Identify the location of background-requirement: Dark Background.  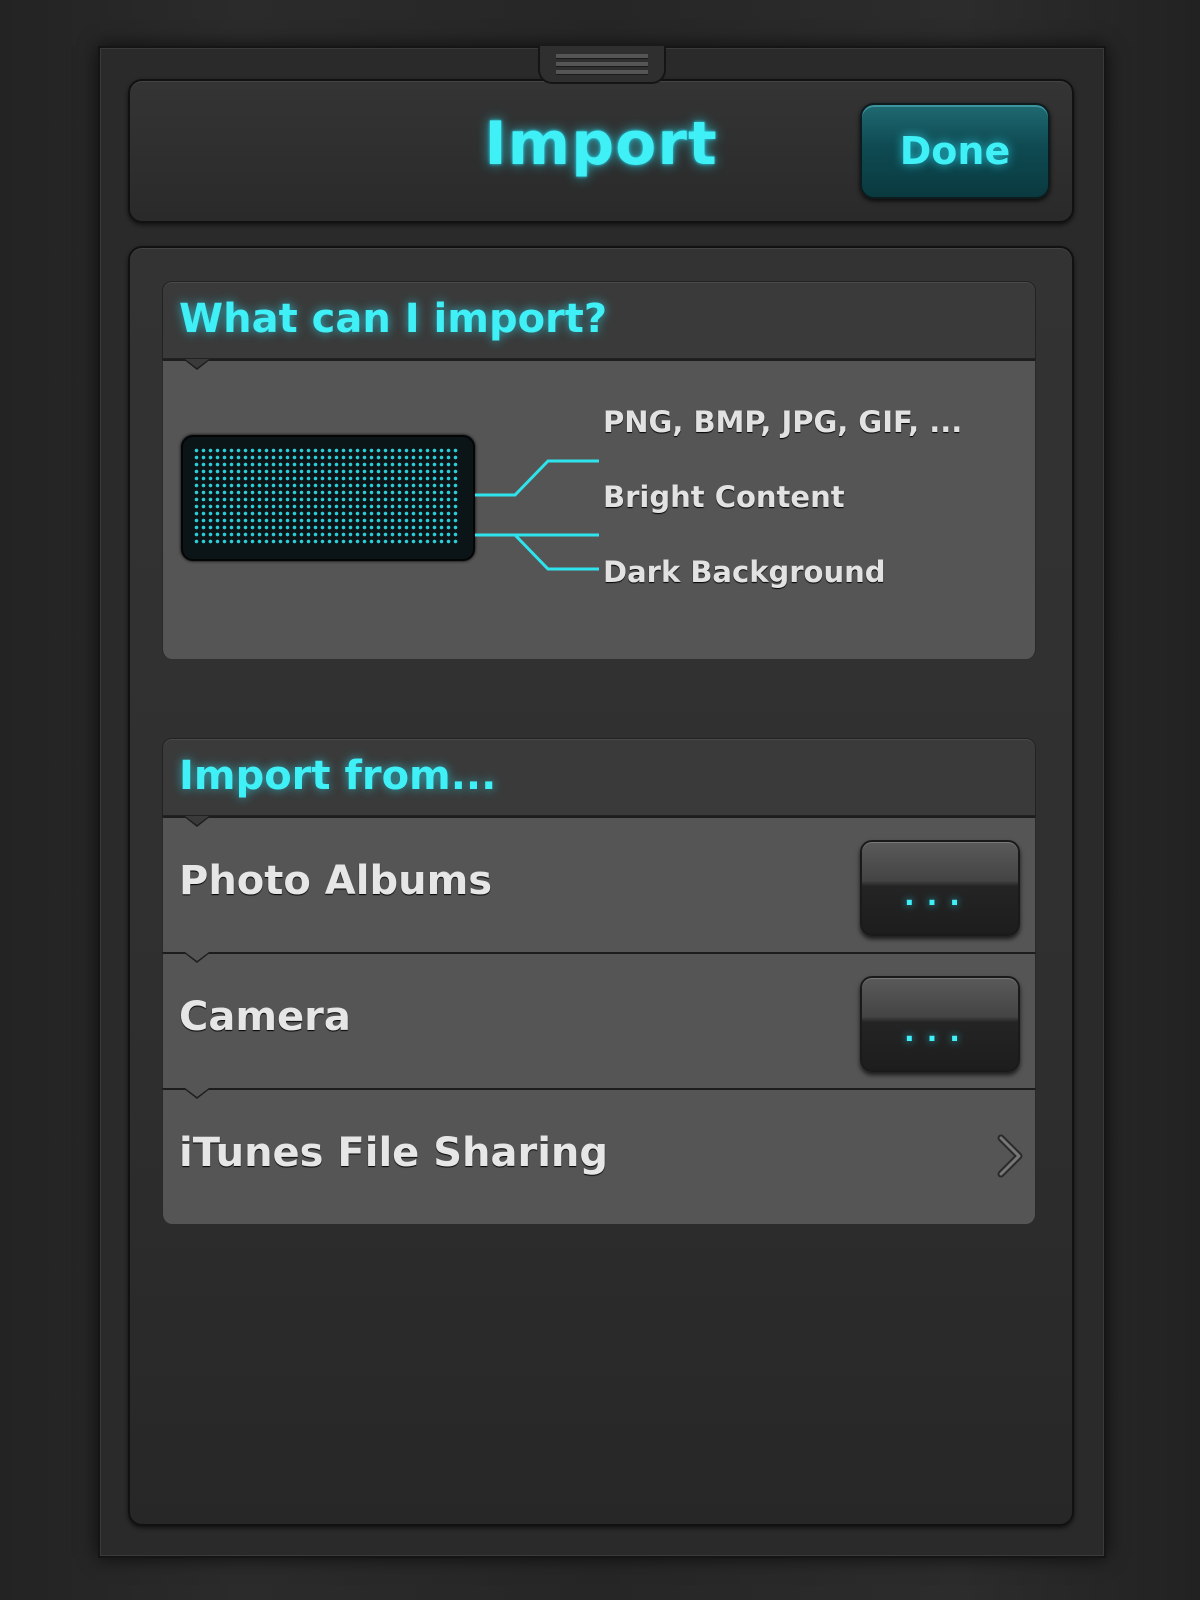
(744, 572).